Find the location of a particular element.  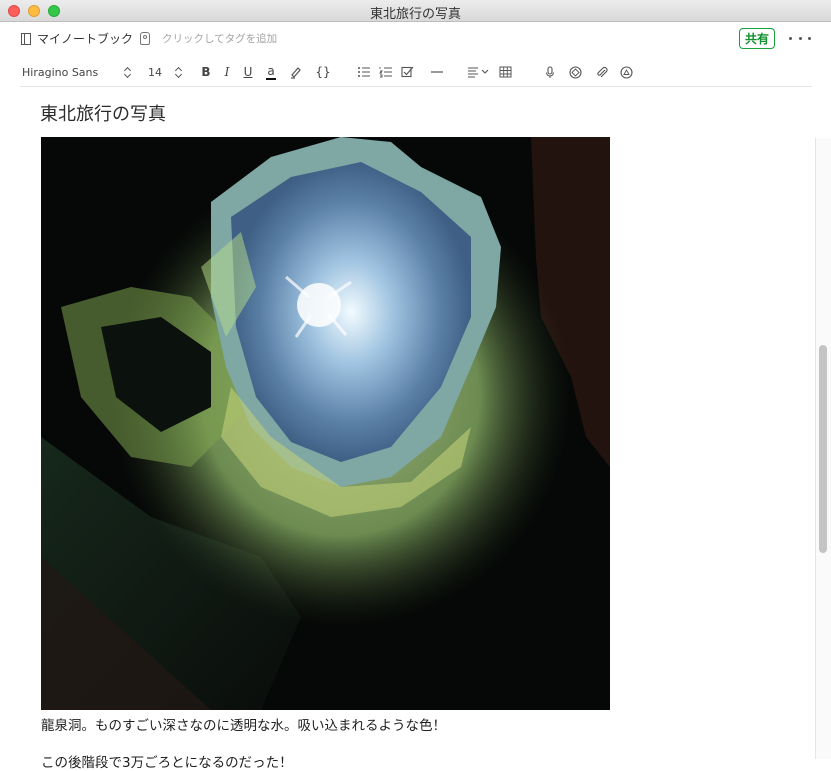

note-title: 東北旅行の写真 is located at coordinates (103, 113).